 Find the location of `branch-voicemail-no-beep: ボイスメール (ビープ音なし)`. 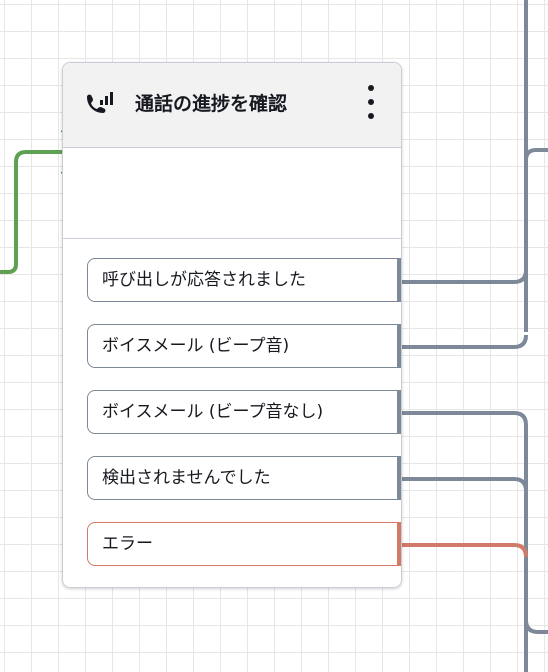

branch-voicemail-no-beep: ボイスメール (ビープ音なし) is located at coordinates (244, 412).